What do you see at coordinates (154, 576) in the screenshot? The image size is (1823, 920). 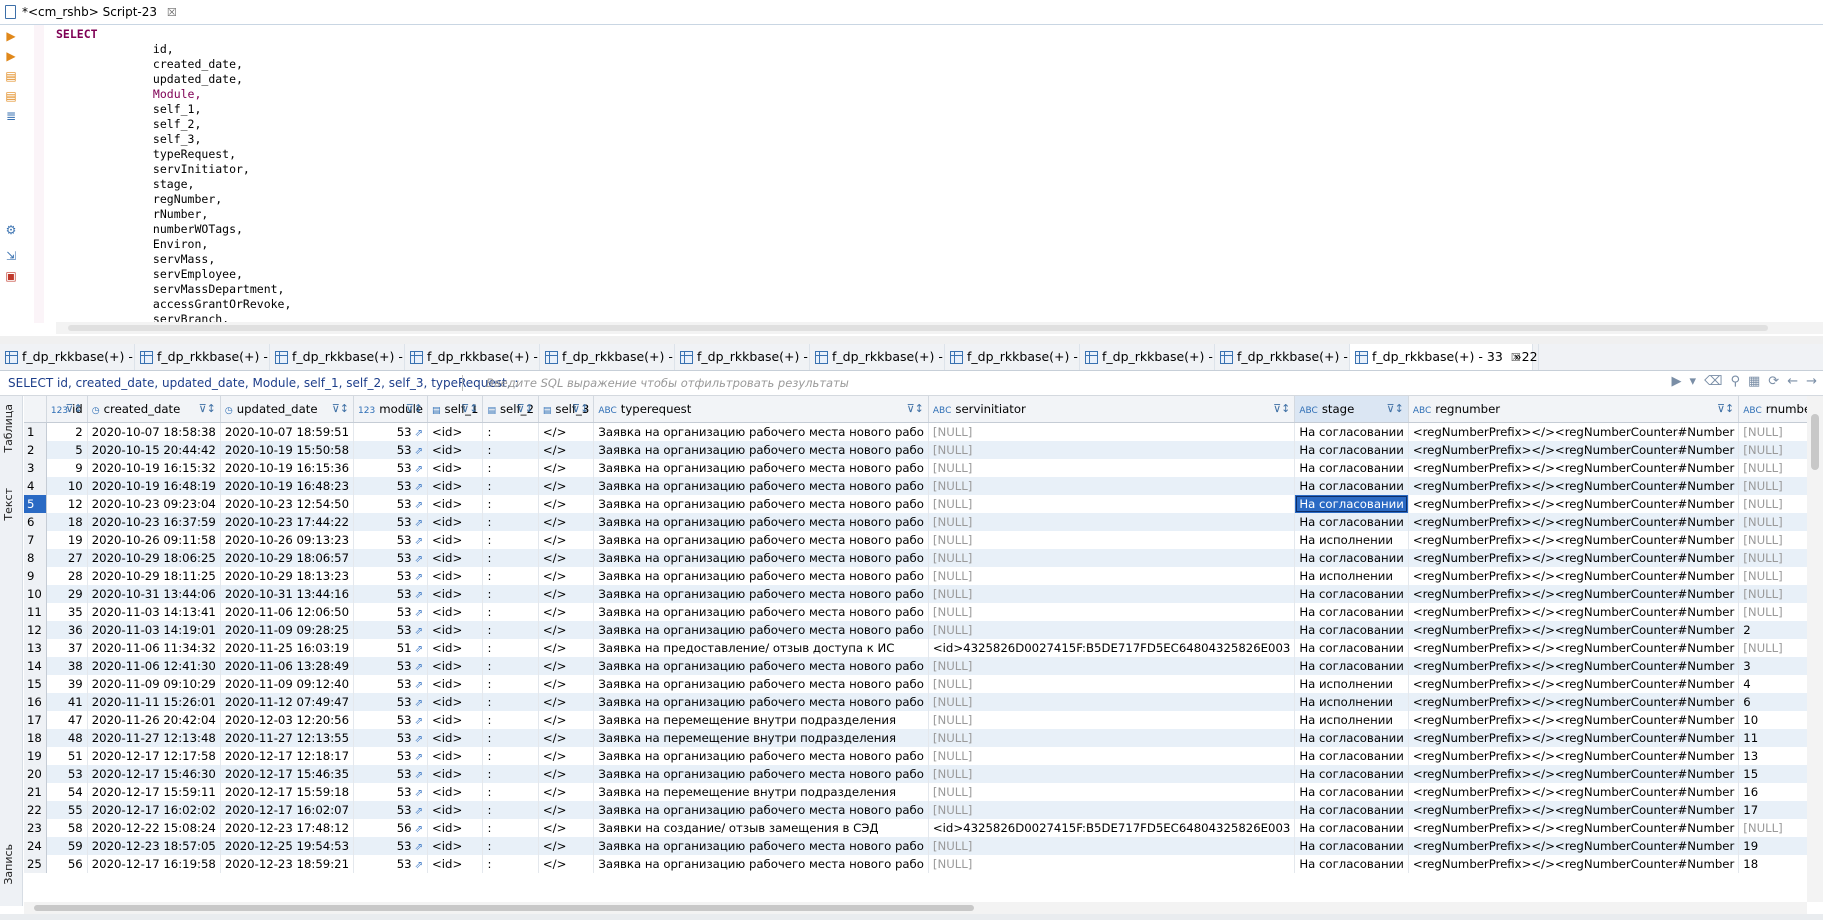 I see `cell-created_date: 2020-10-29 18:11:25` at bounding box center [154, 576].